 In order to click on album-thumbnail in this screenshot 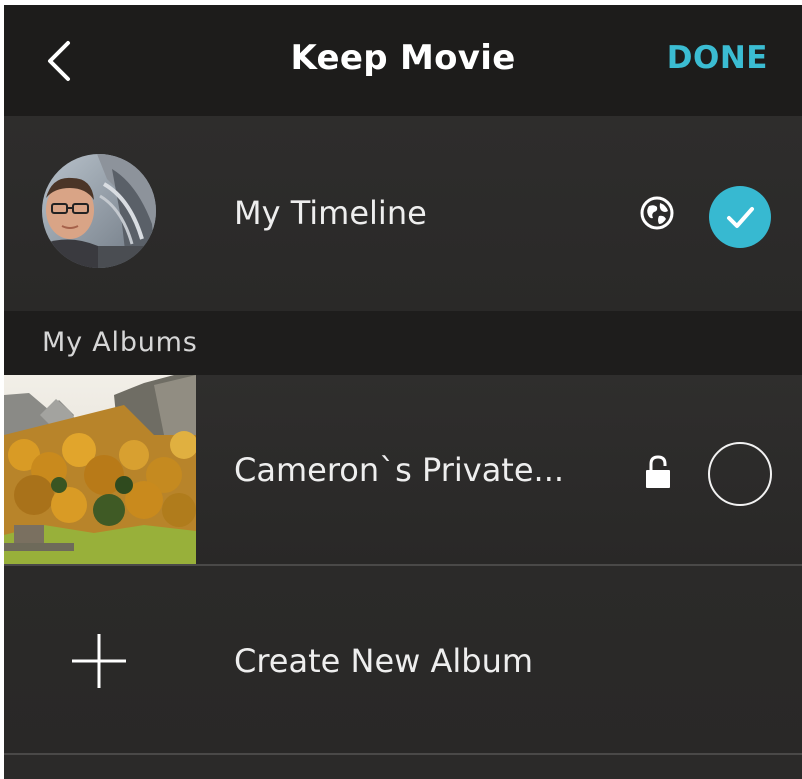, I will do `click(100, 469)`.